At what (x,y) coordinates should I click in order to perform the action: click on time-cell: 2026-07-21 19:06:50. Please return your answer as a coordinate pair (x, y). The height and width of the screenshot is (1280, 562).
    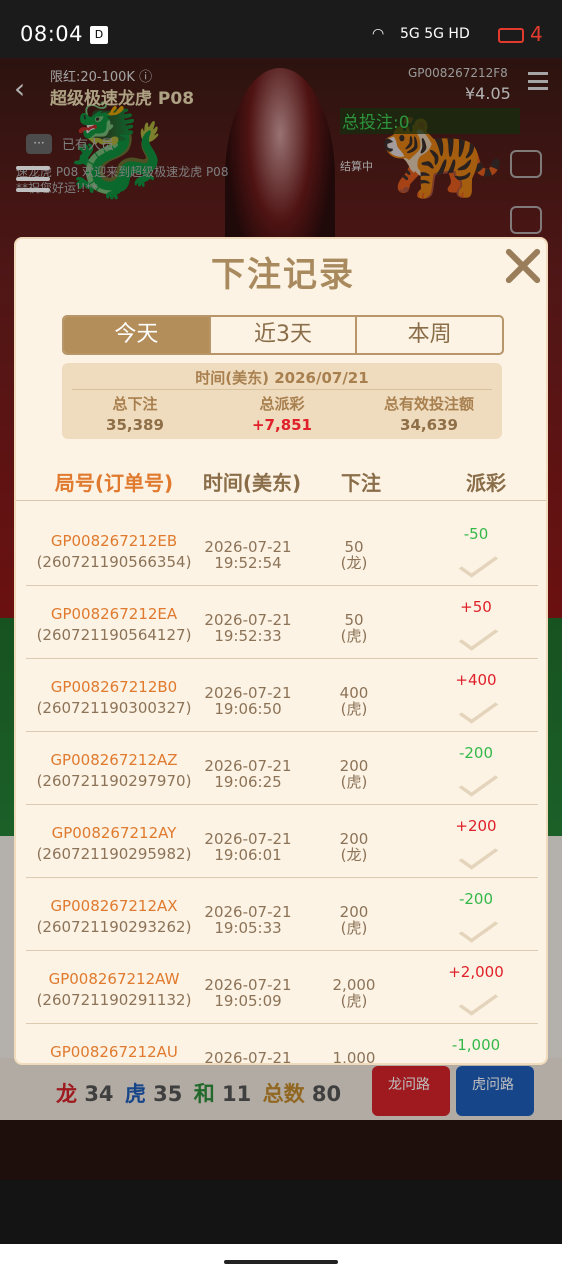
    Looking at the image, I should click on (248, 701).